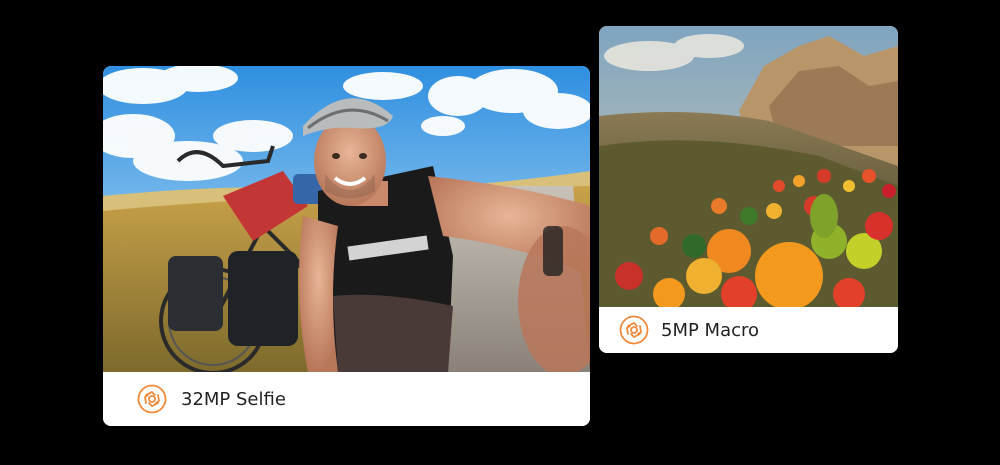  I want to click on caption-label: 5MP Macro, so click(710, 330).